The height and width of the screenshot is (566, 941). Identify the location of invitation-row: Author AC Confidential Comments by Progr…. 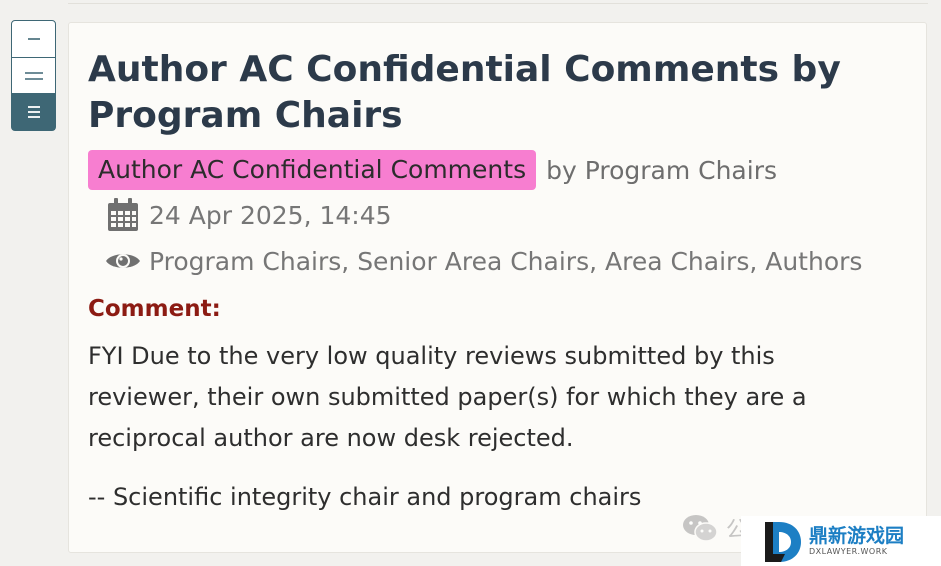
(432, 170).